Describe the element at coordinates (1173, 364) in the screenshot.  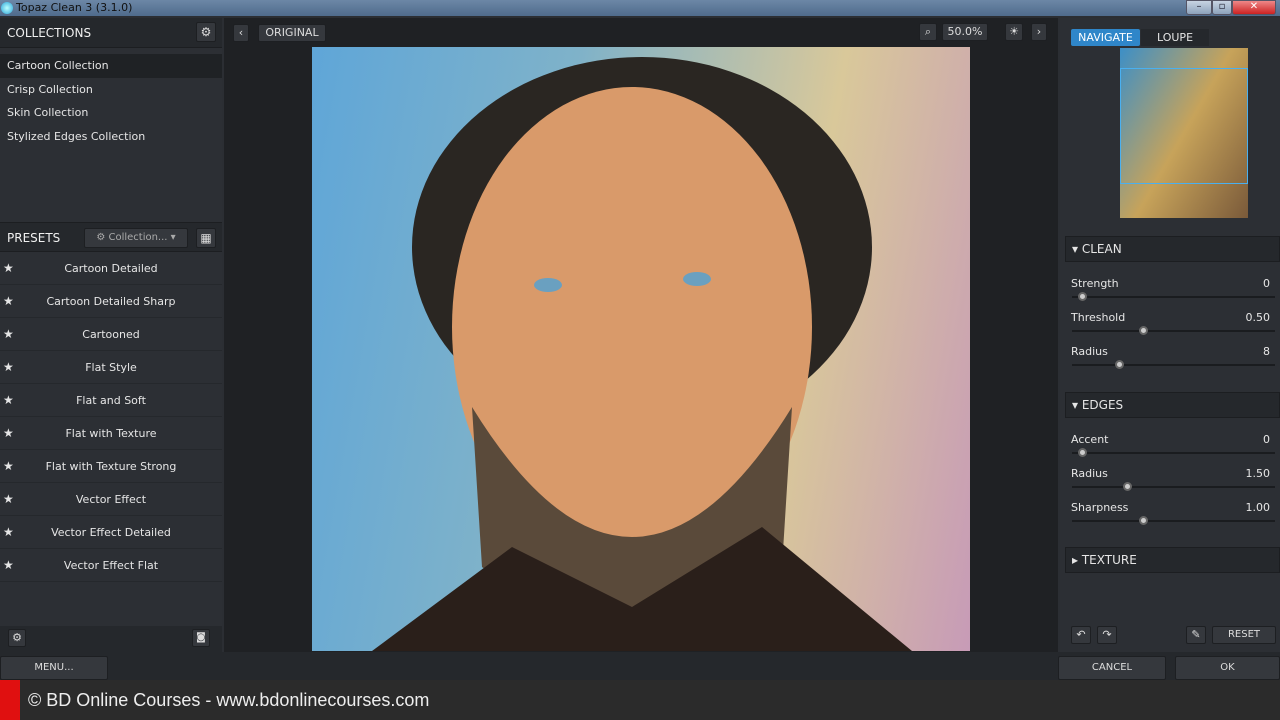
I see `clean-radius-slider` at that location.